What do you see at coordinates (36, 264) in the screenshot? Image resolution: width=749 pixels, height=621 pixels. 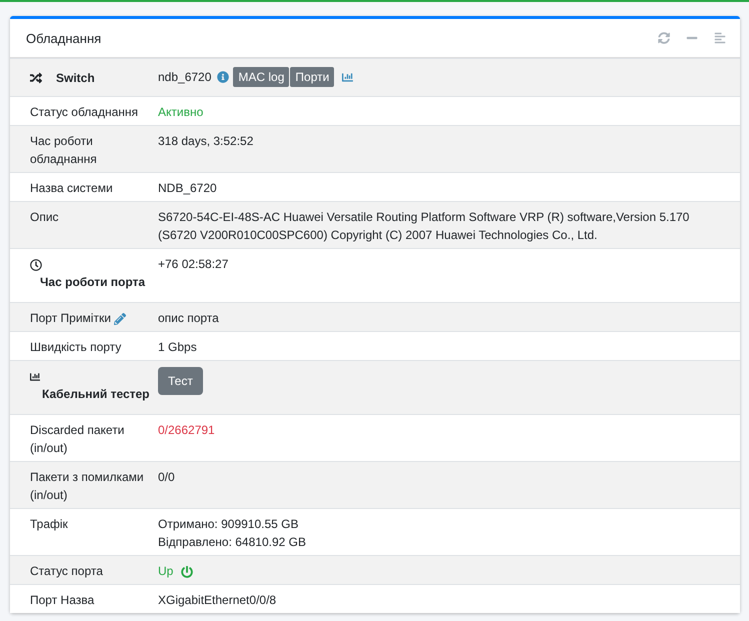 I see `clock-icon` at bounding box center [36, 264].